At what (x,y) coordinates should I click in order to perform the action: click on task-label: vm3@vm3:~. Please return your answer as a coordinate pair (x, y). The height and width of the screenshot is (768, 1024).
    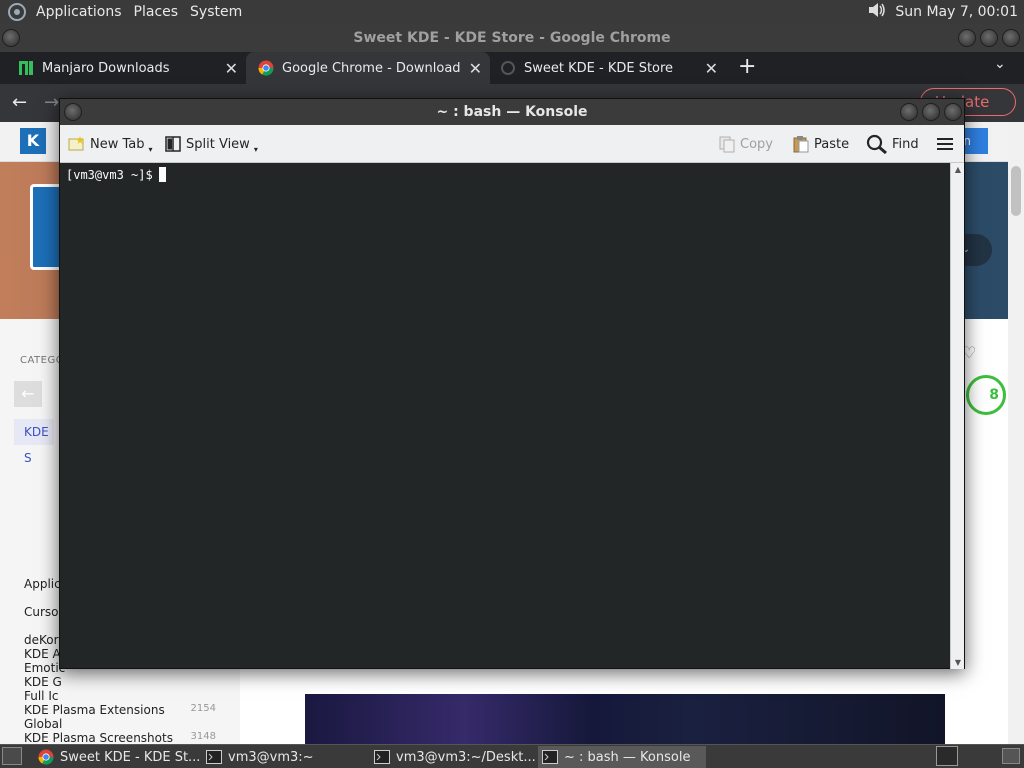
    Looking at the image, I should click on (271, 757).